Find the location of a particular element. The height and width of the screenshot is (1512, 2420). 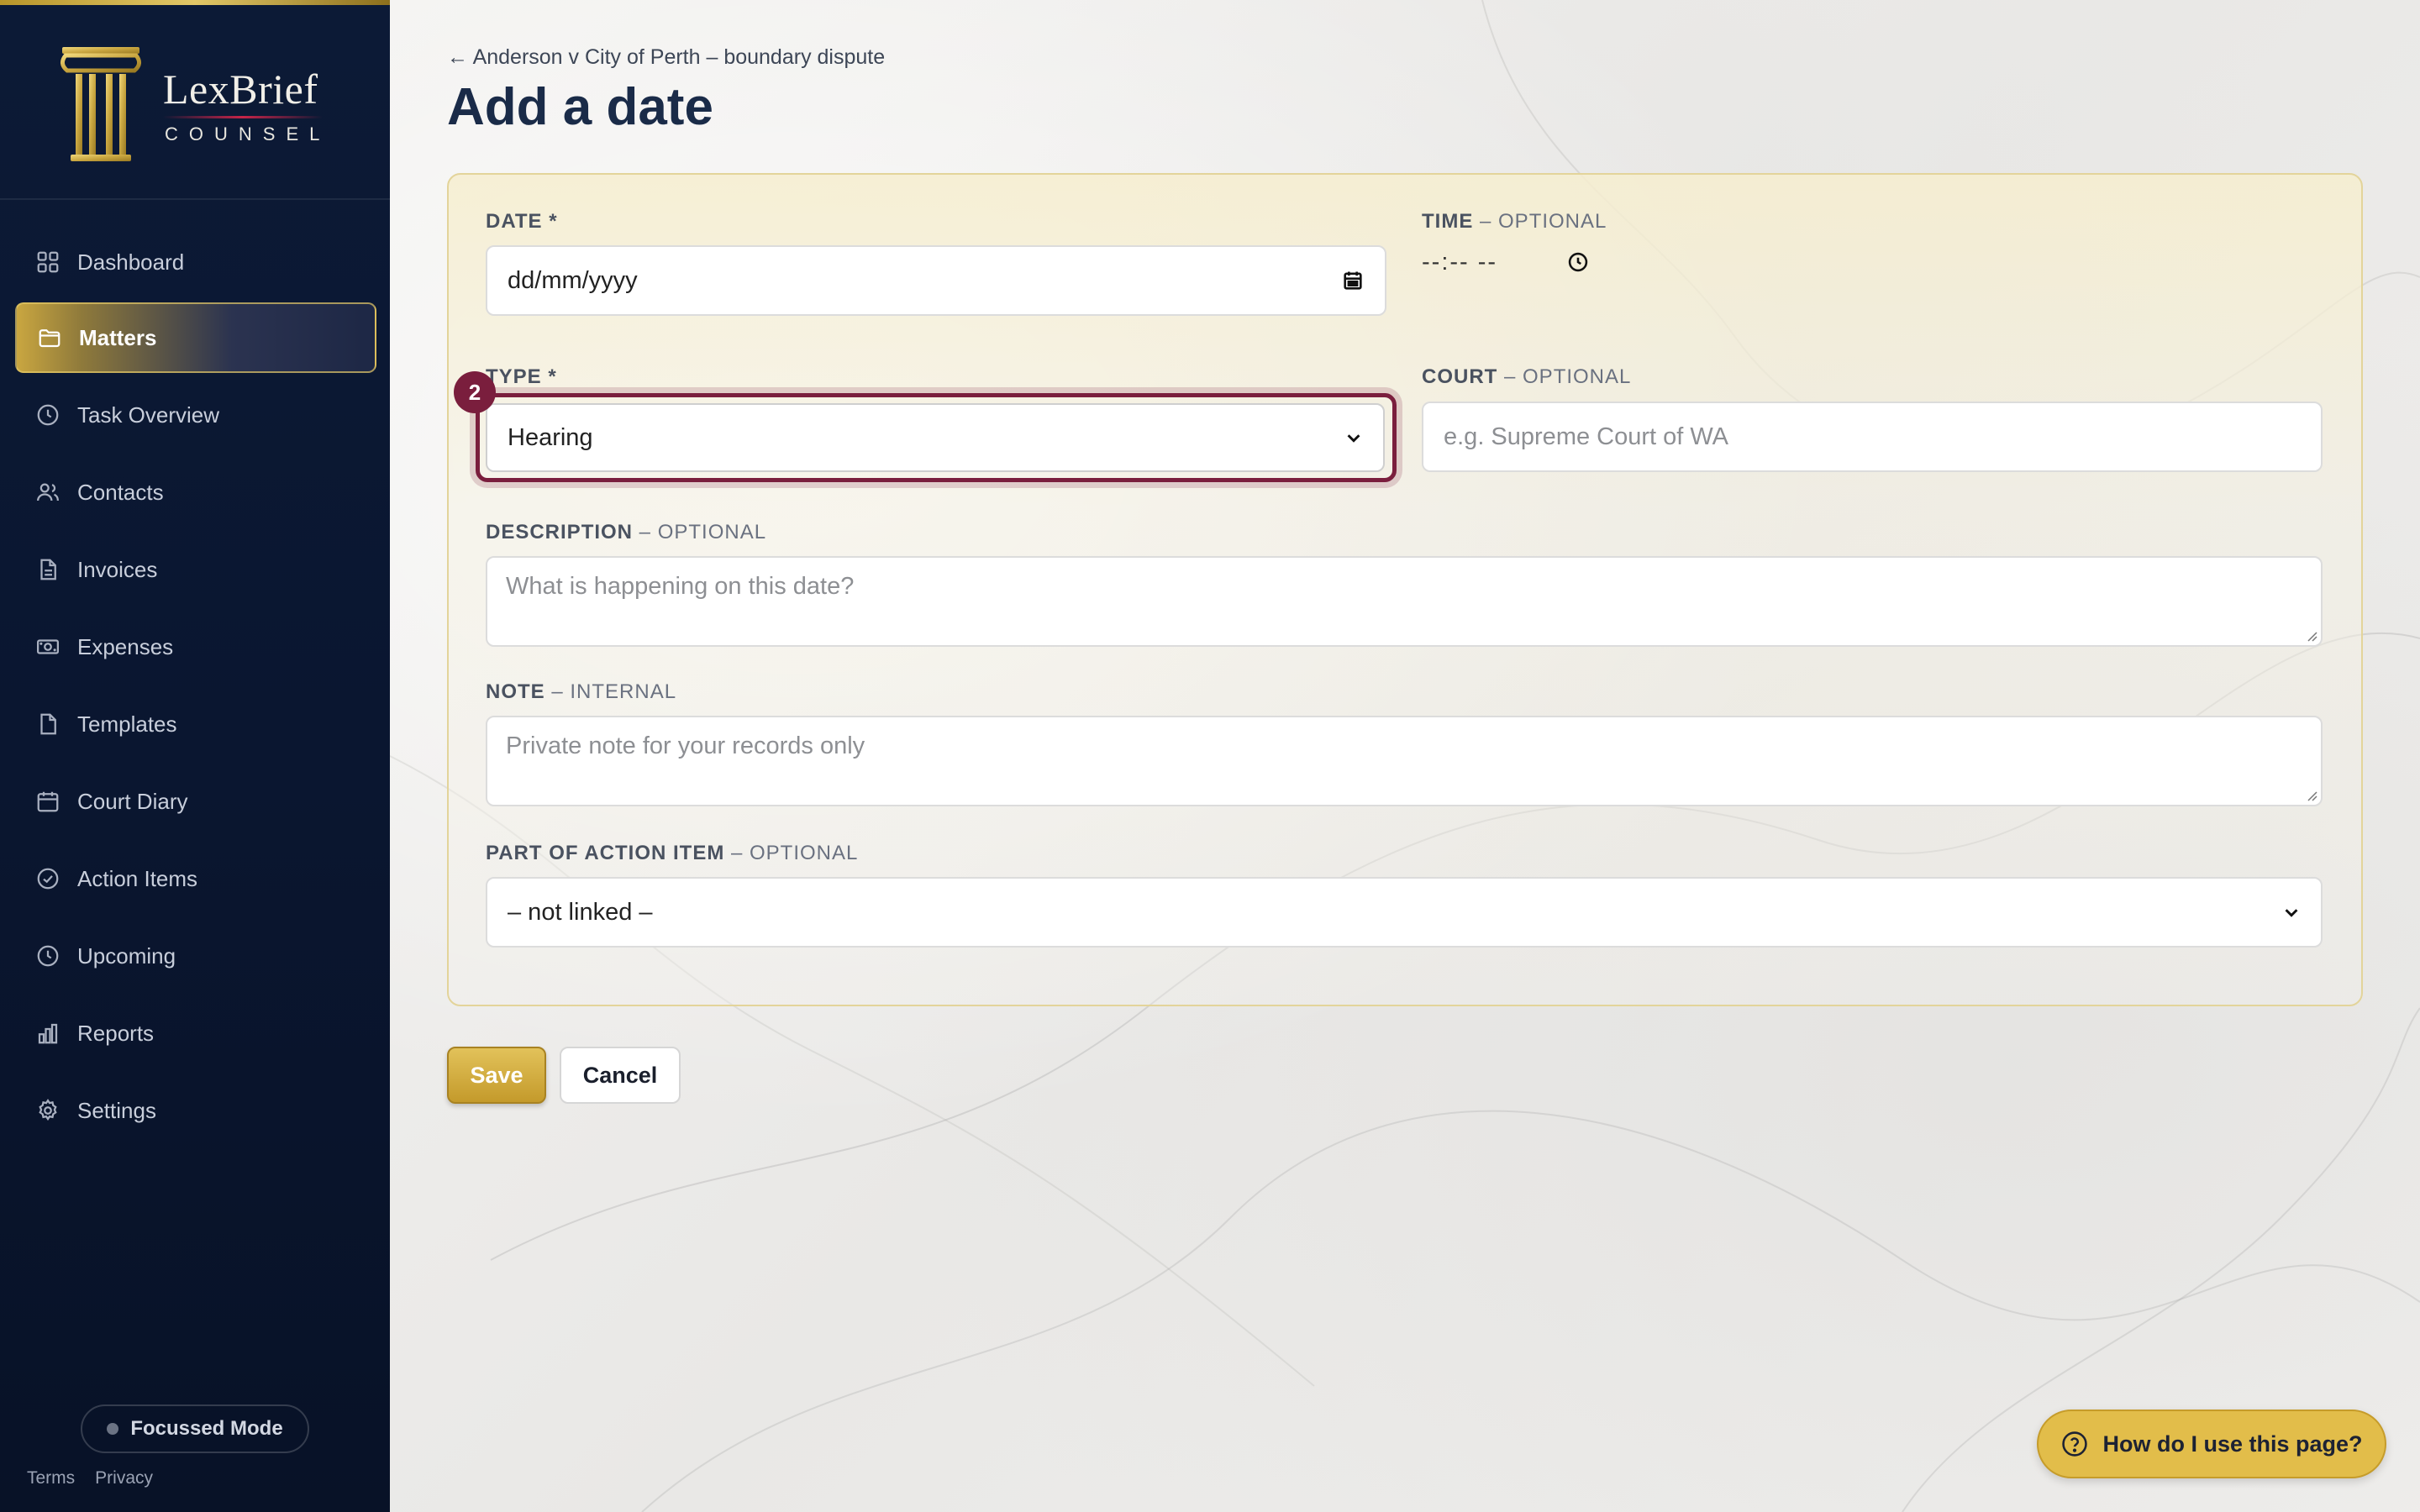

description-label: DESCRIPTION – OPTIONAL is located at coordinates (627, 532).